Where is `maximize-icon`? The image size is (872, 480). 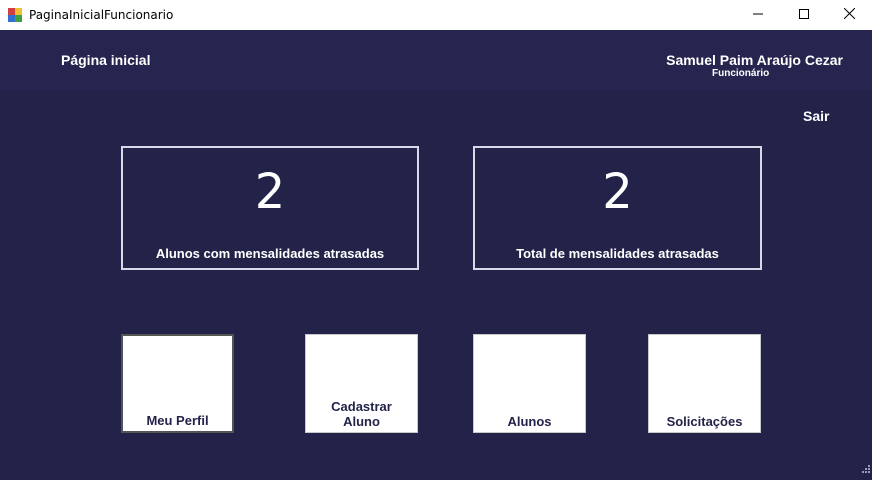
maximize-icon is located at coordinates (804, 15).